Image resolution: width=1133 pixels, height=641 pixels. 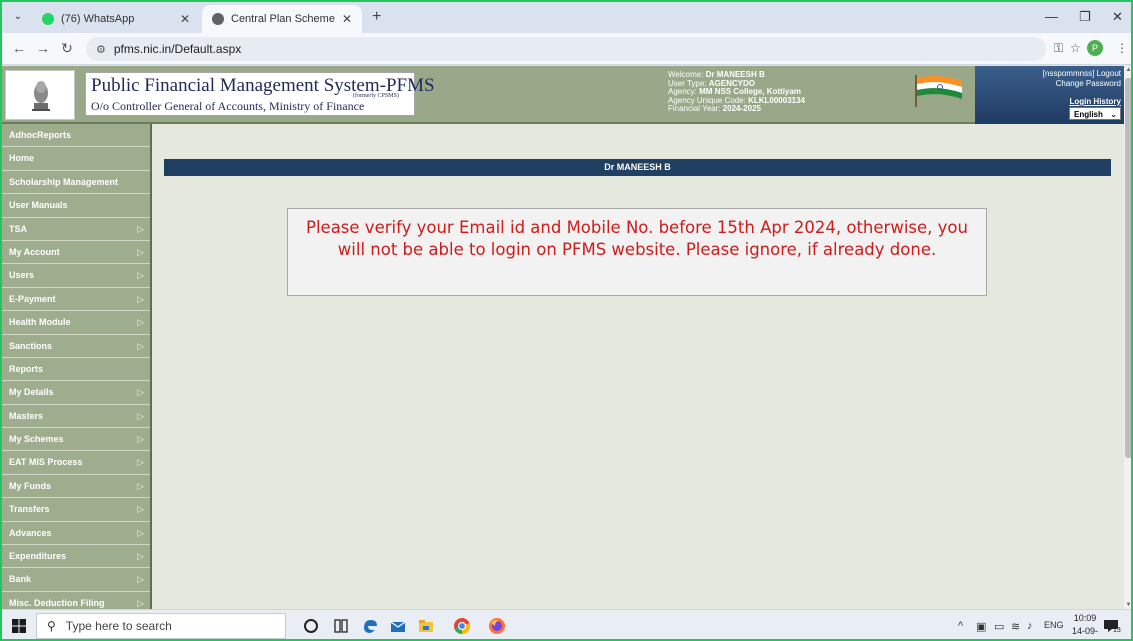 I want to click on change-password-link: Change Password, so click(x=1088, y=83).